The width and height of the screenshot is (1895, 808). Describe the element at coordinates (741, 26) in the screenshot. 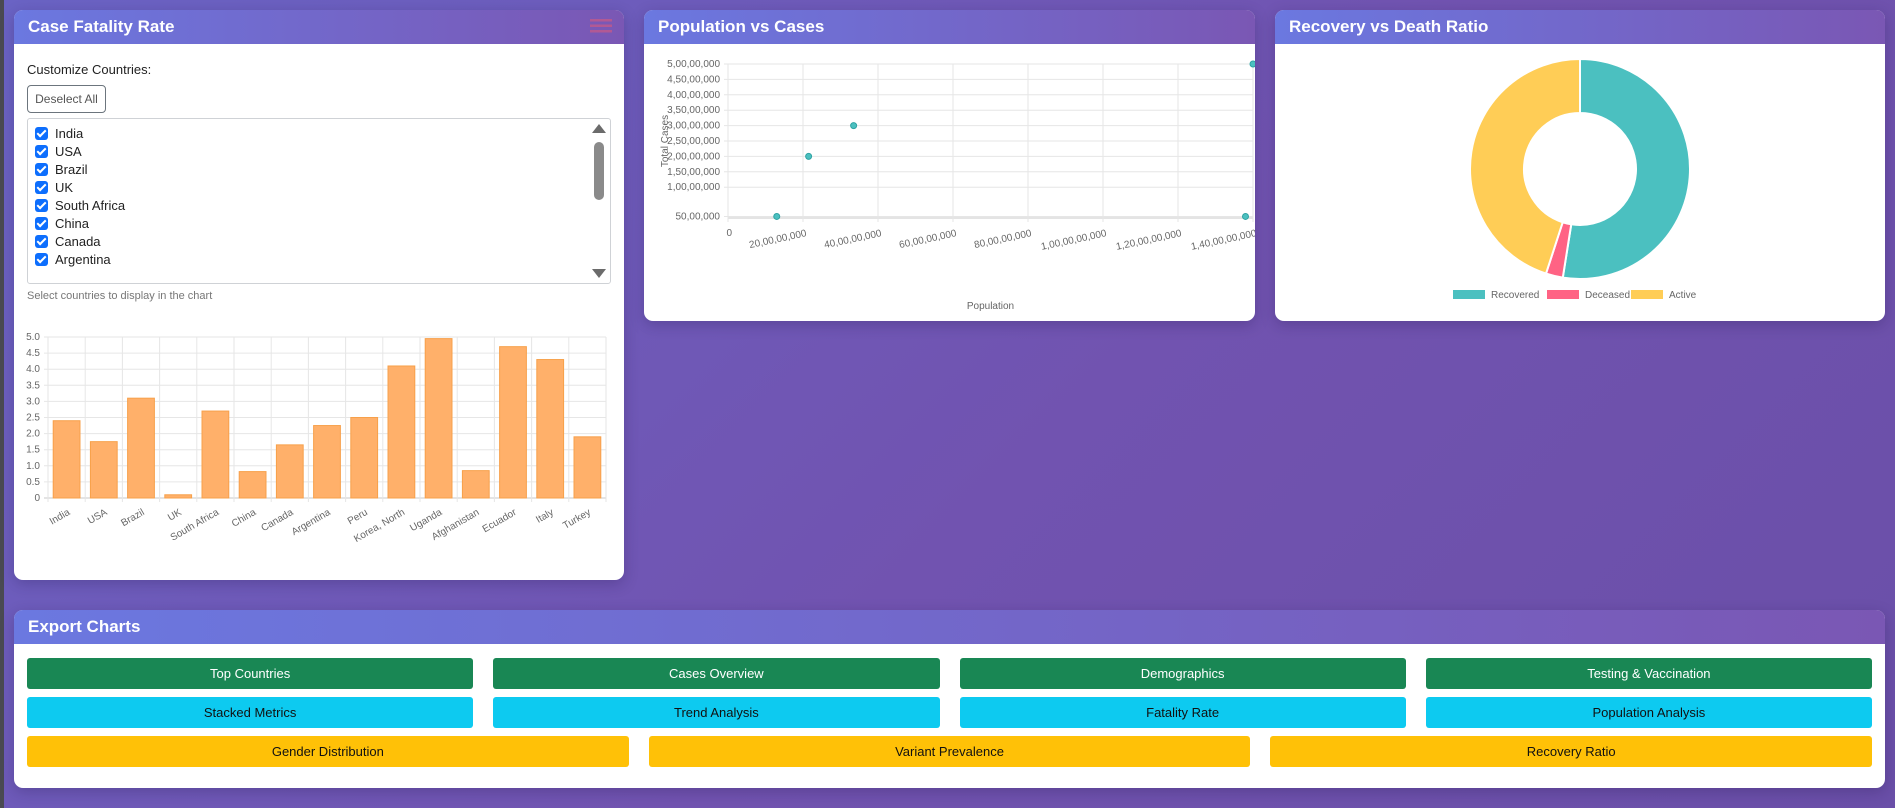

I see `card-title: Population vs Cases` at that location.